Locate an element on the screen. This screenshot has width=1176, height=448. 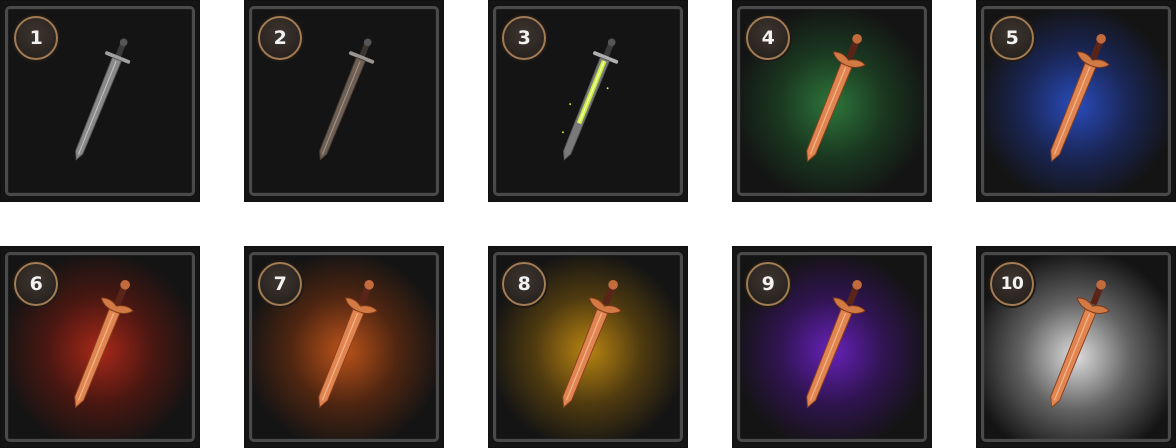
item-number-badge: 9 is located at coordinates (768, 284).